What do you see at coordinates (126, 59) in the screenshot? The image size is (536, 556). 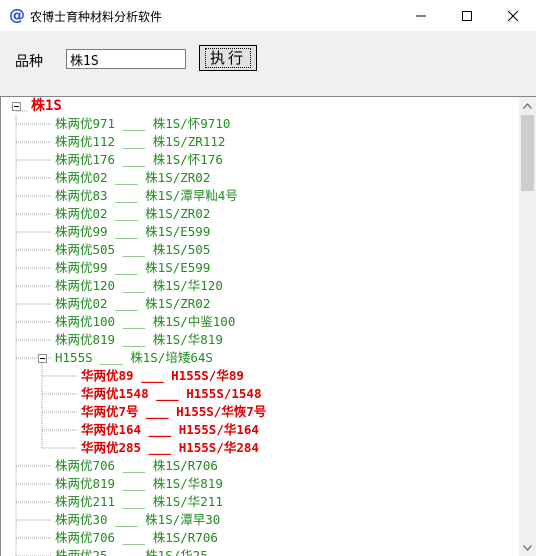 I see `variety-input` at bounding box center [126, 59].